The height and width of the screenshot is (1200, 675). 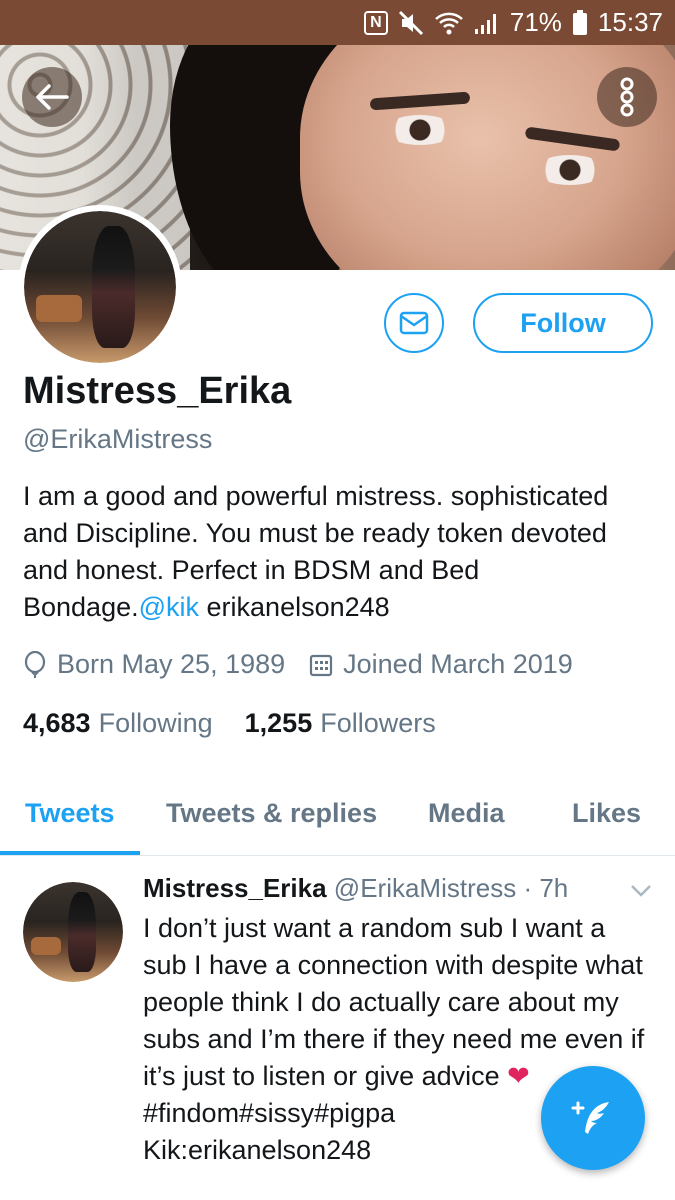 What do you see at coordinates (100, 287) in the screenshot?
I see `profile-avatar` at bounding box center [100, 287].